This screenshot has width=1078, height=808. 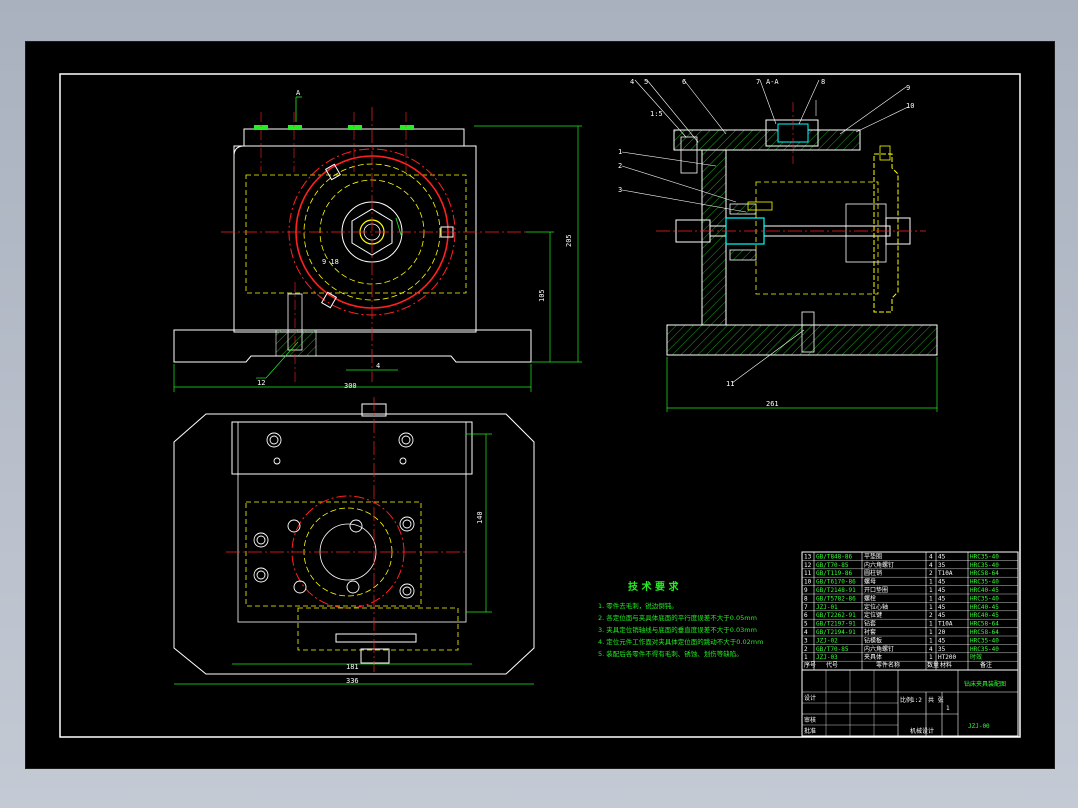 What do you see at coordinates (945, 573) in the screenshot?
I see `bom-cell-material: T10A` at bounding box center [945, 573].